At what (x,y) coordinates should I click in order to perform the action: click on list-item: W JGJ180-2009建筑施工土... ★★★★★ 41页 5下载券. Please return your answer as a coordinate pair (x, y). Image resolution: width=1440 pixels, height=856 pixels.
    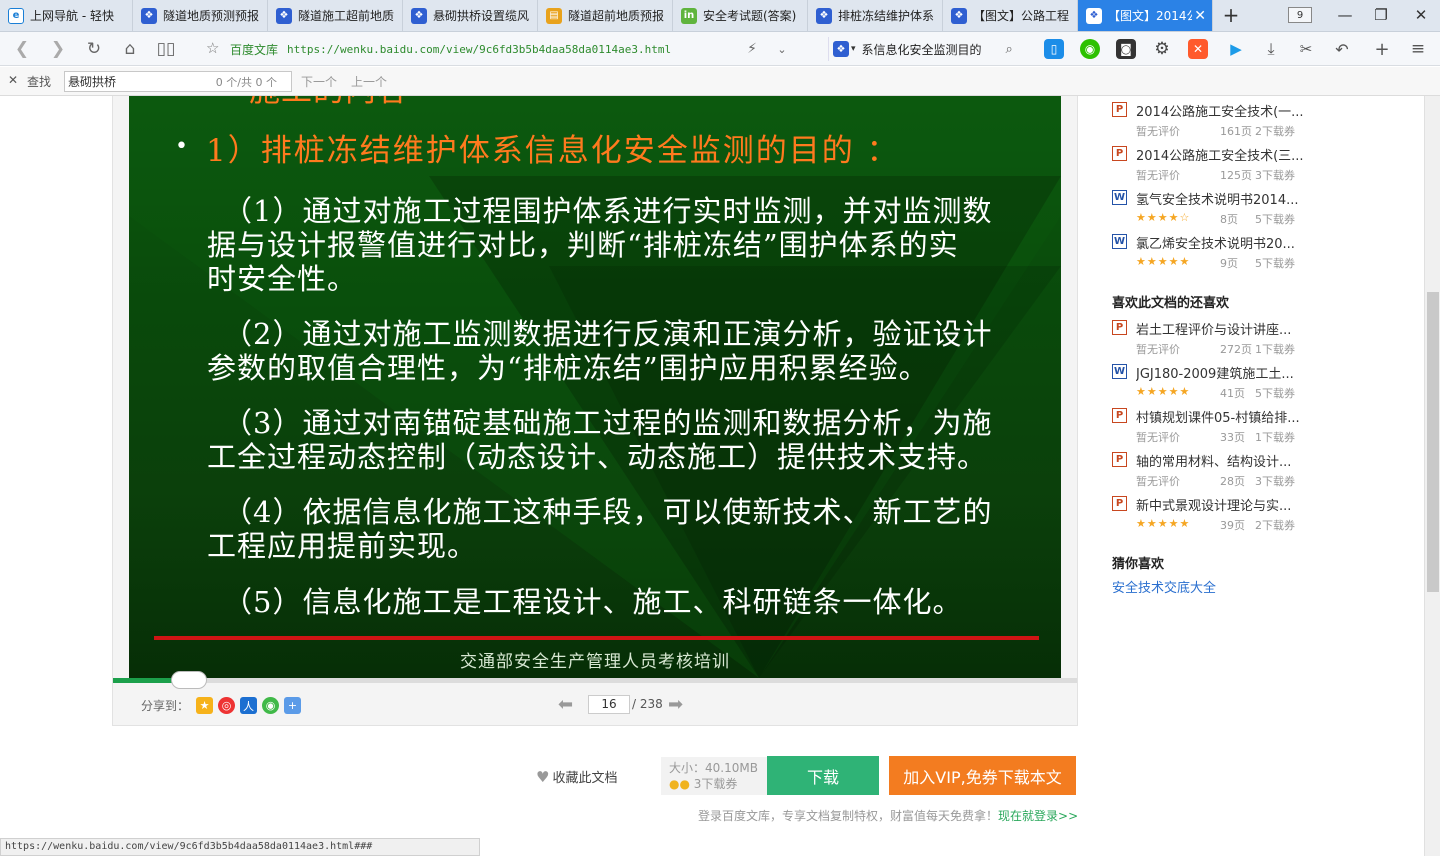
    Looking at the image, I should click on (1213, 379).